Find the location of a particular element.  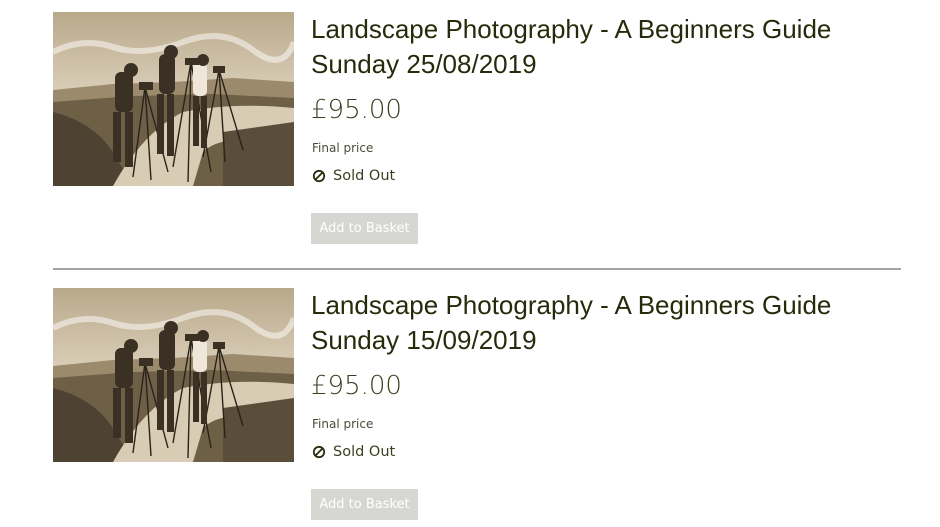

product-divider is located at coordinates (477, 269).